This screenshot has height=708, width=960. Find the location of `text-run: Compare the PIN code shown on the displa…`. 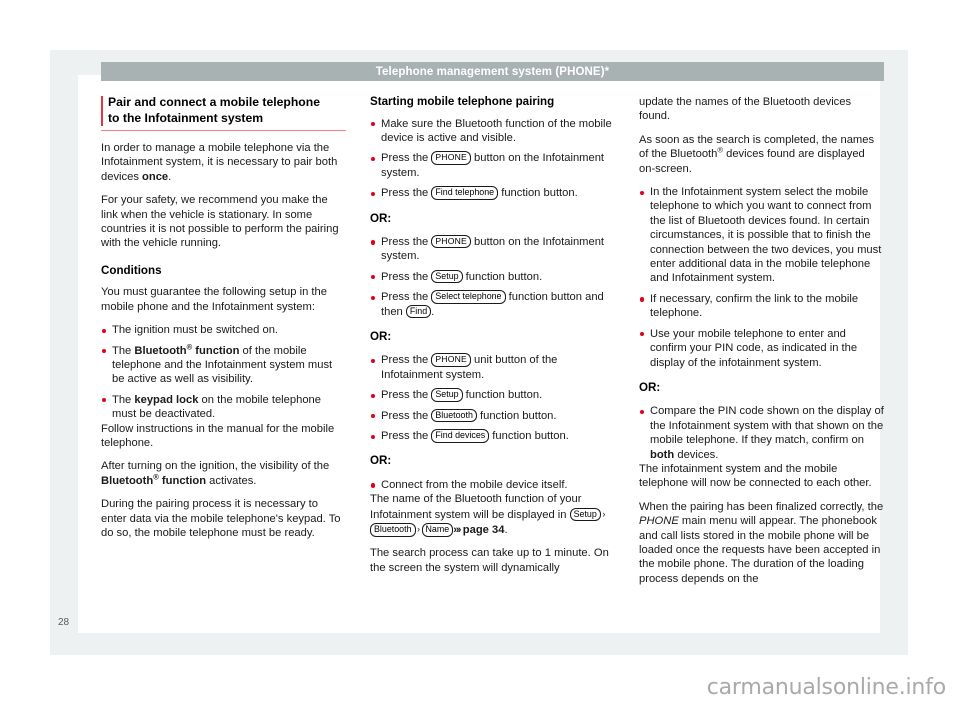

text-run: Compare the PIN code shown on the displa… is located at coordinates (767, 426).